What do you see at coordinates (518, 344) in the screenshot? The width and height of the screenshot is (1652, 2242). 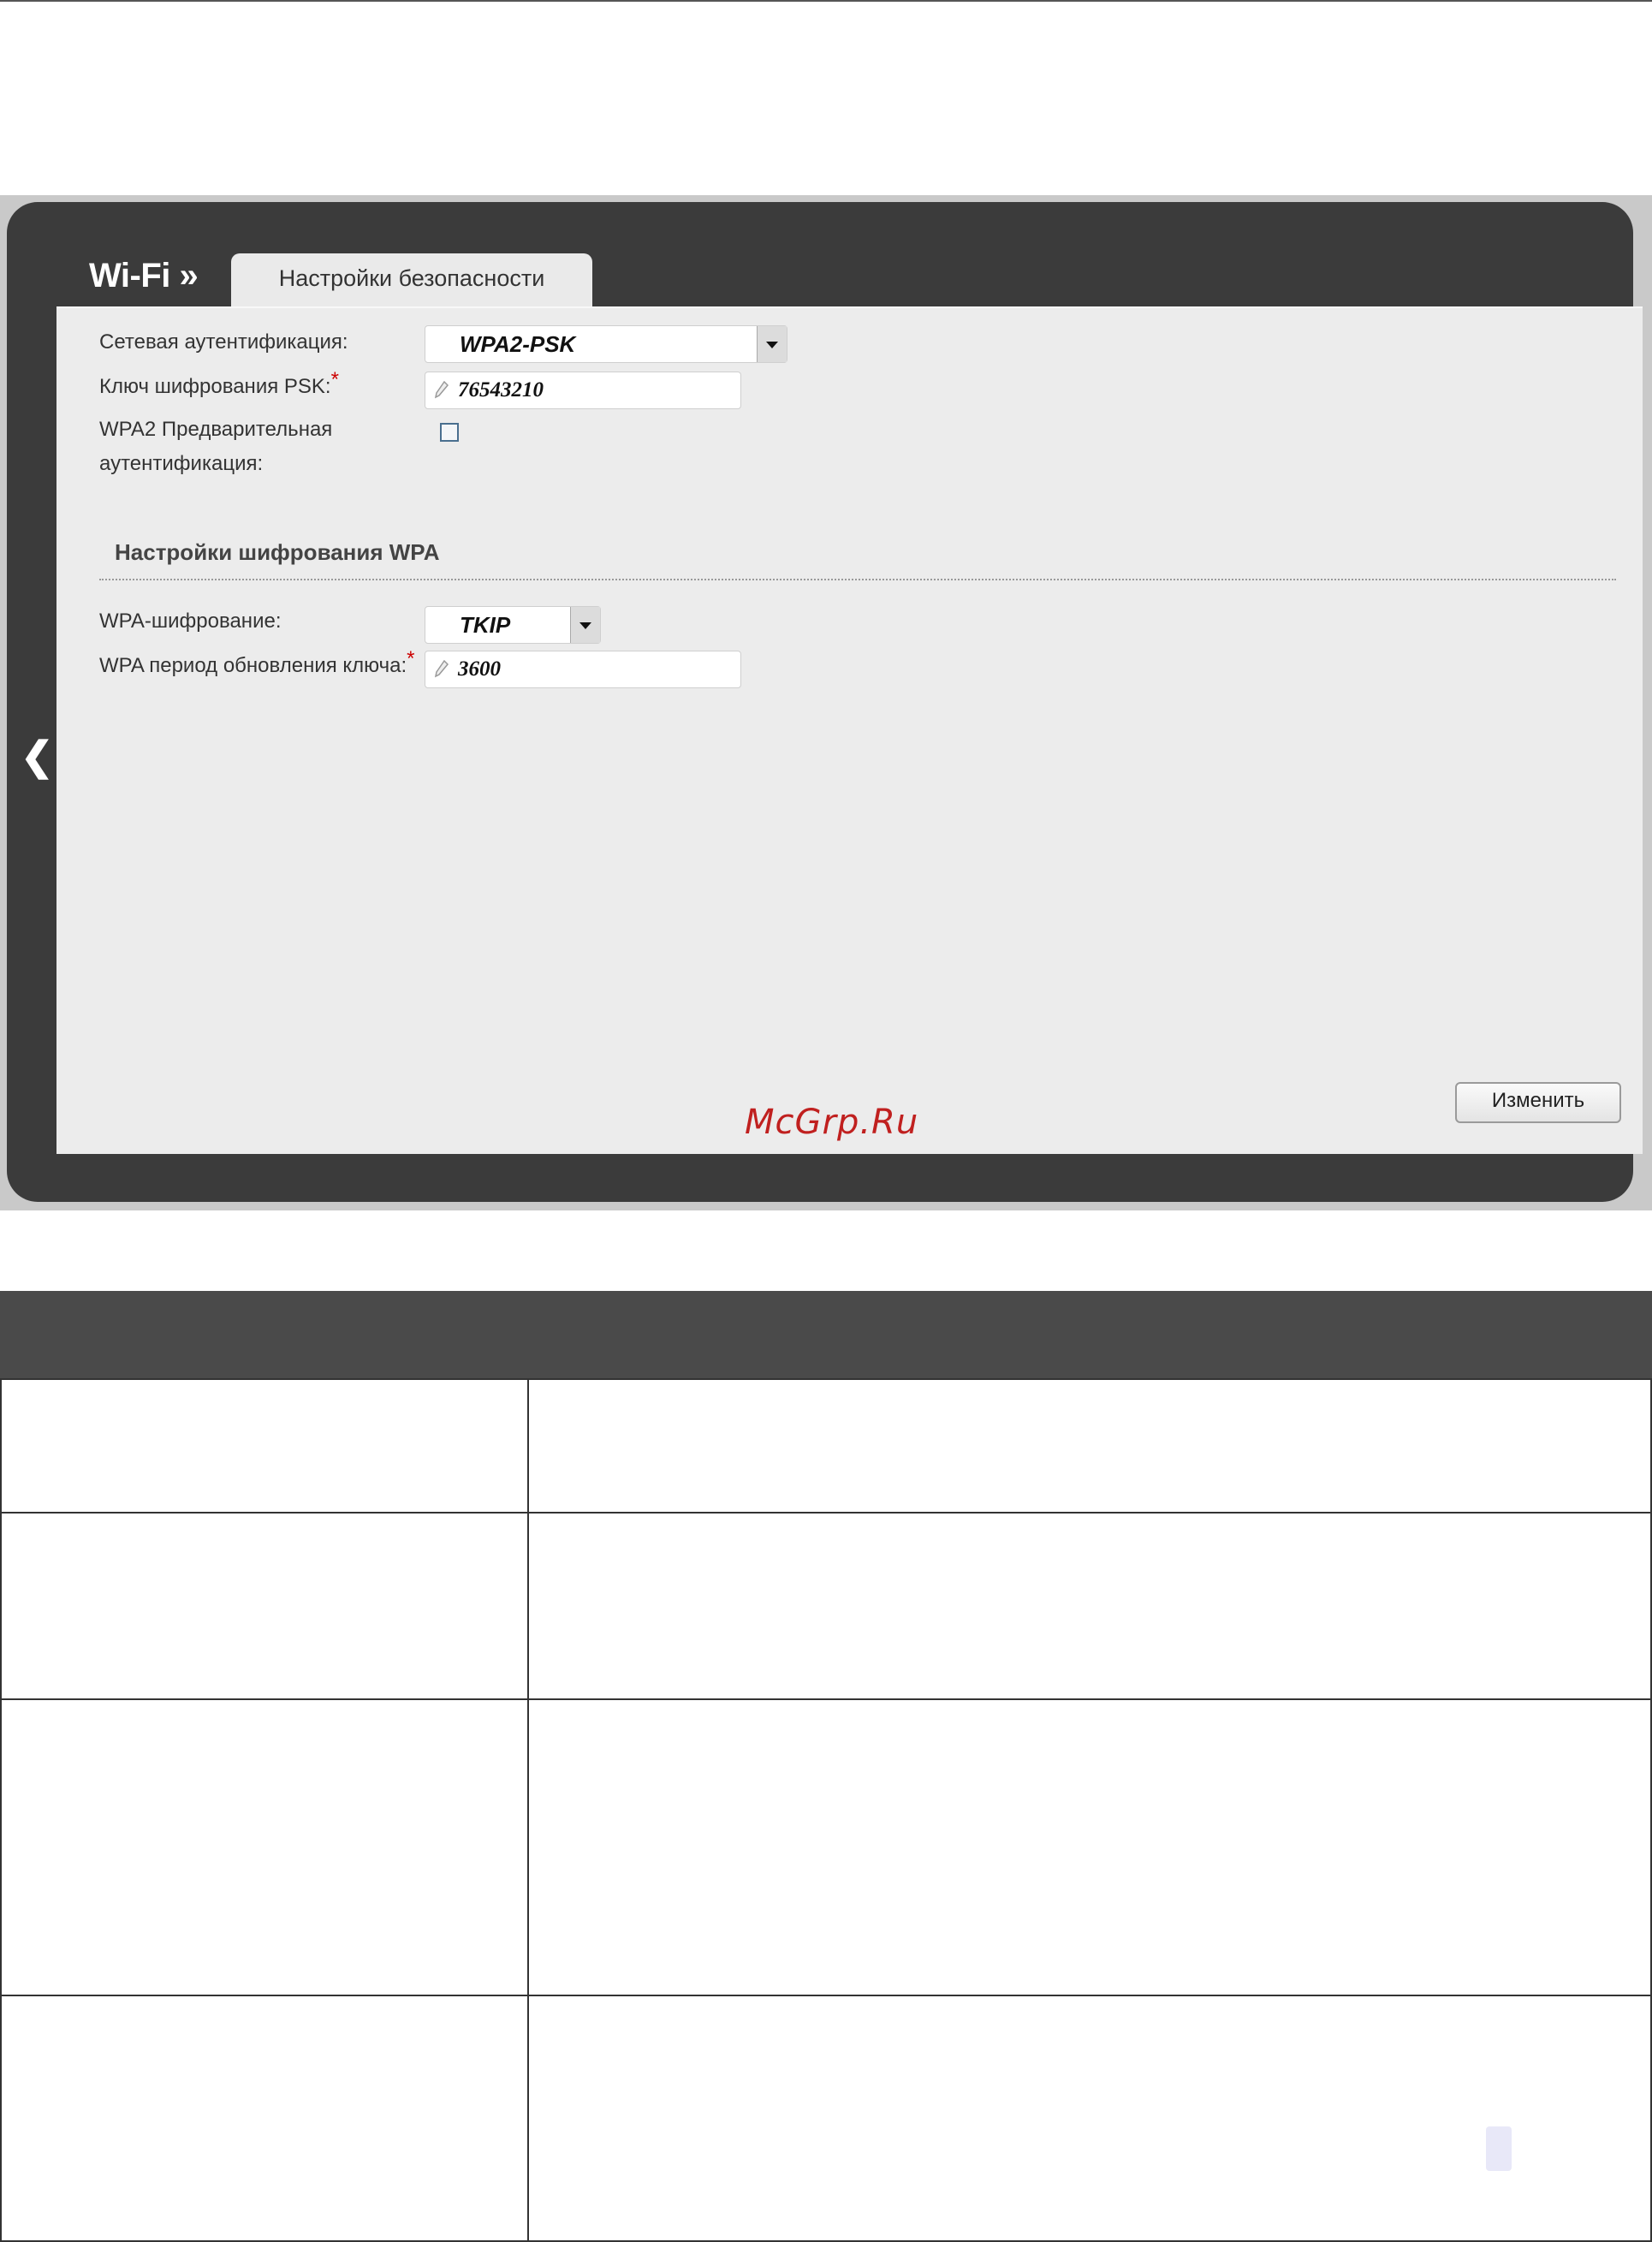 I see `auth-select-value: WPA2-PSK` at bounding box center [518, 344].